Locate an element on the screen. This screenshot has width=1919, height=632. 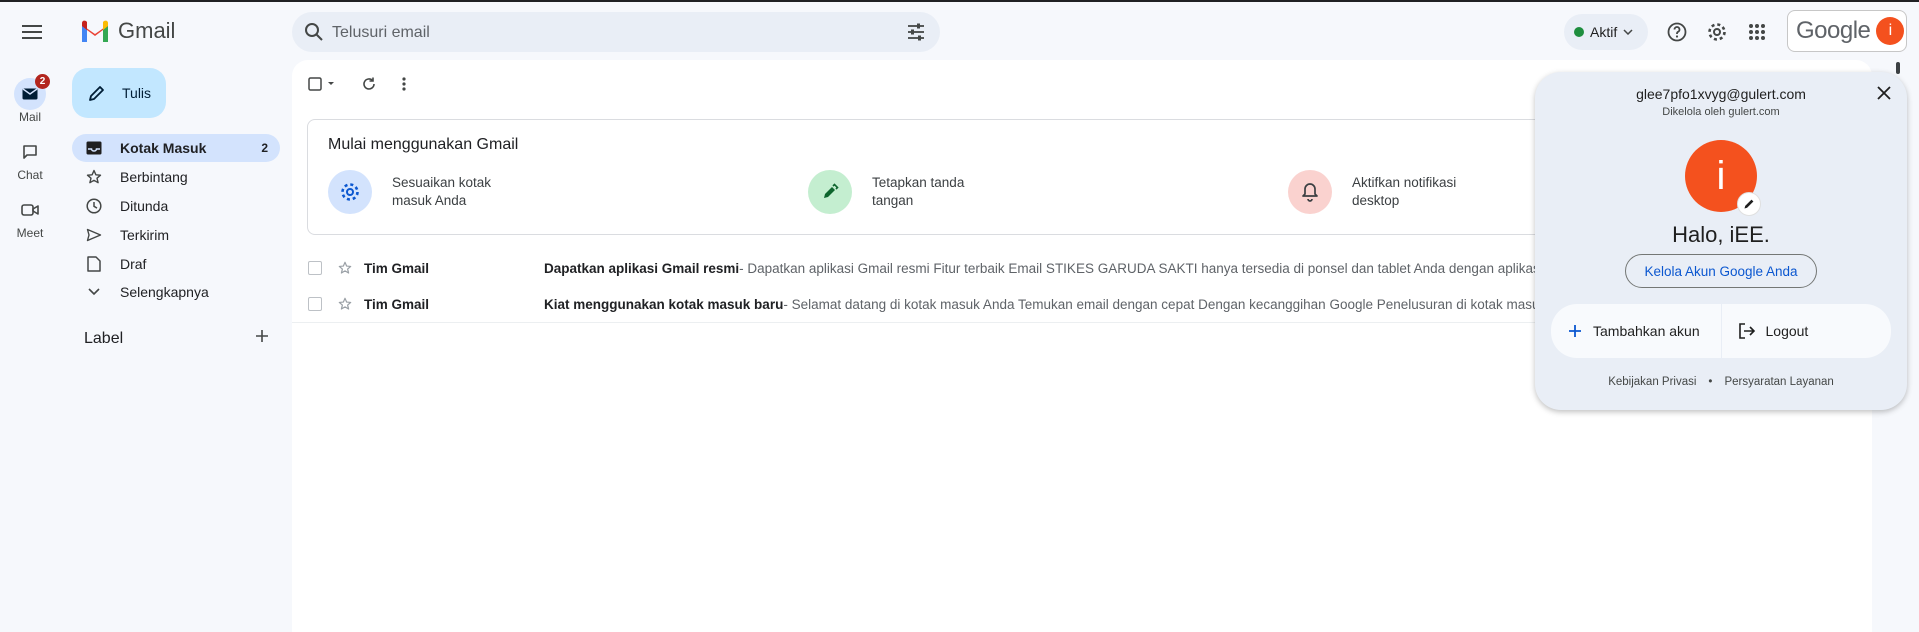
help-icon is located at coordinates (1677, 32).